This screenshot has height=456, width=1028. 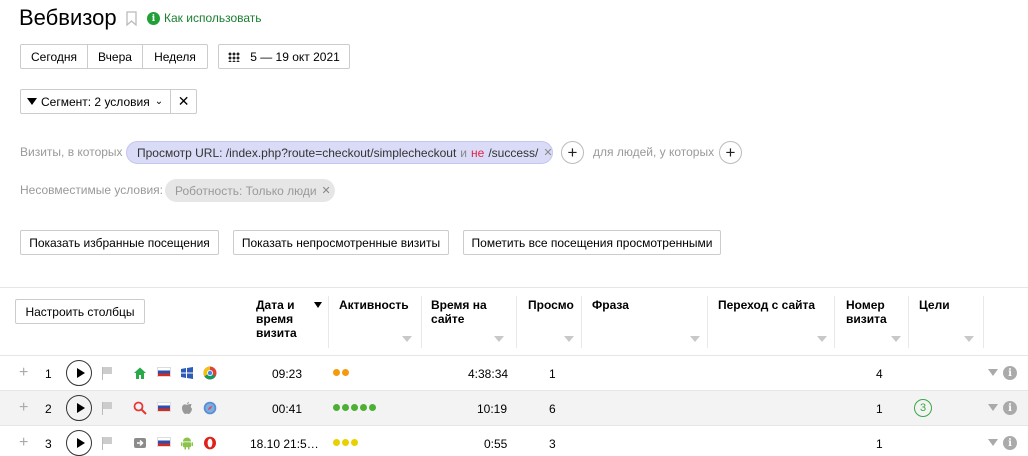 What do you see at coordinates (210, 408) in the screenshot?
I see `safari-icon` at bounding box center [210, 408].